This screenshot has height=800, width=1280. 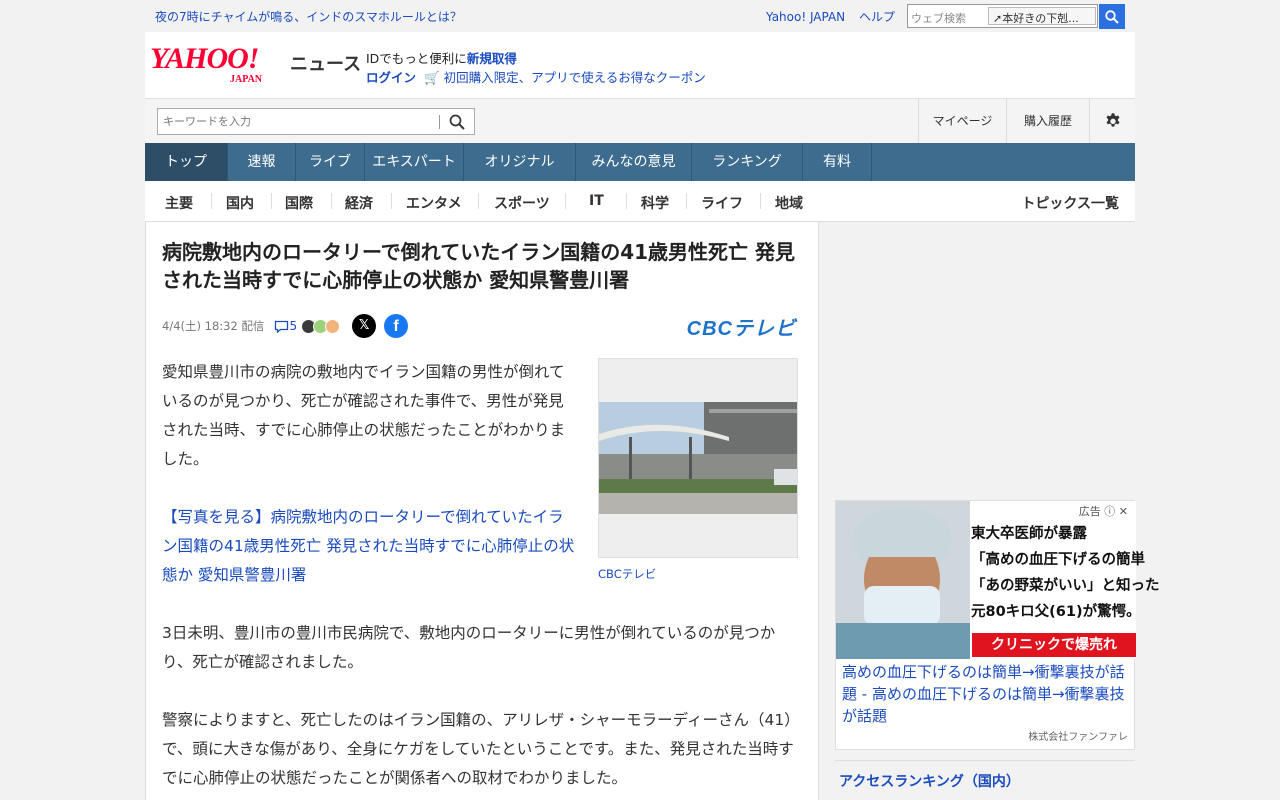 What do you see at coordinates (1029, 534) in the screenshot?
I see `ad-line-1: 東大卒医師が暴露` at bounding box center [1029, 534].